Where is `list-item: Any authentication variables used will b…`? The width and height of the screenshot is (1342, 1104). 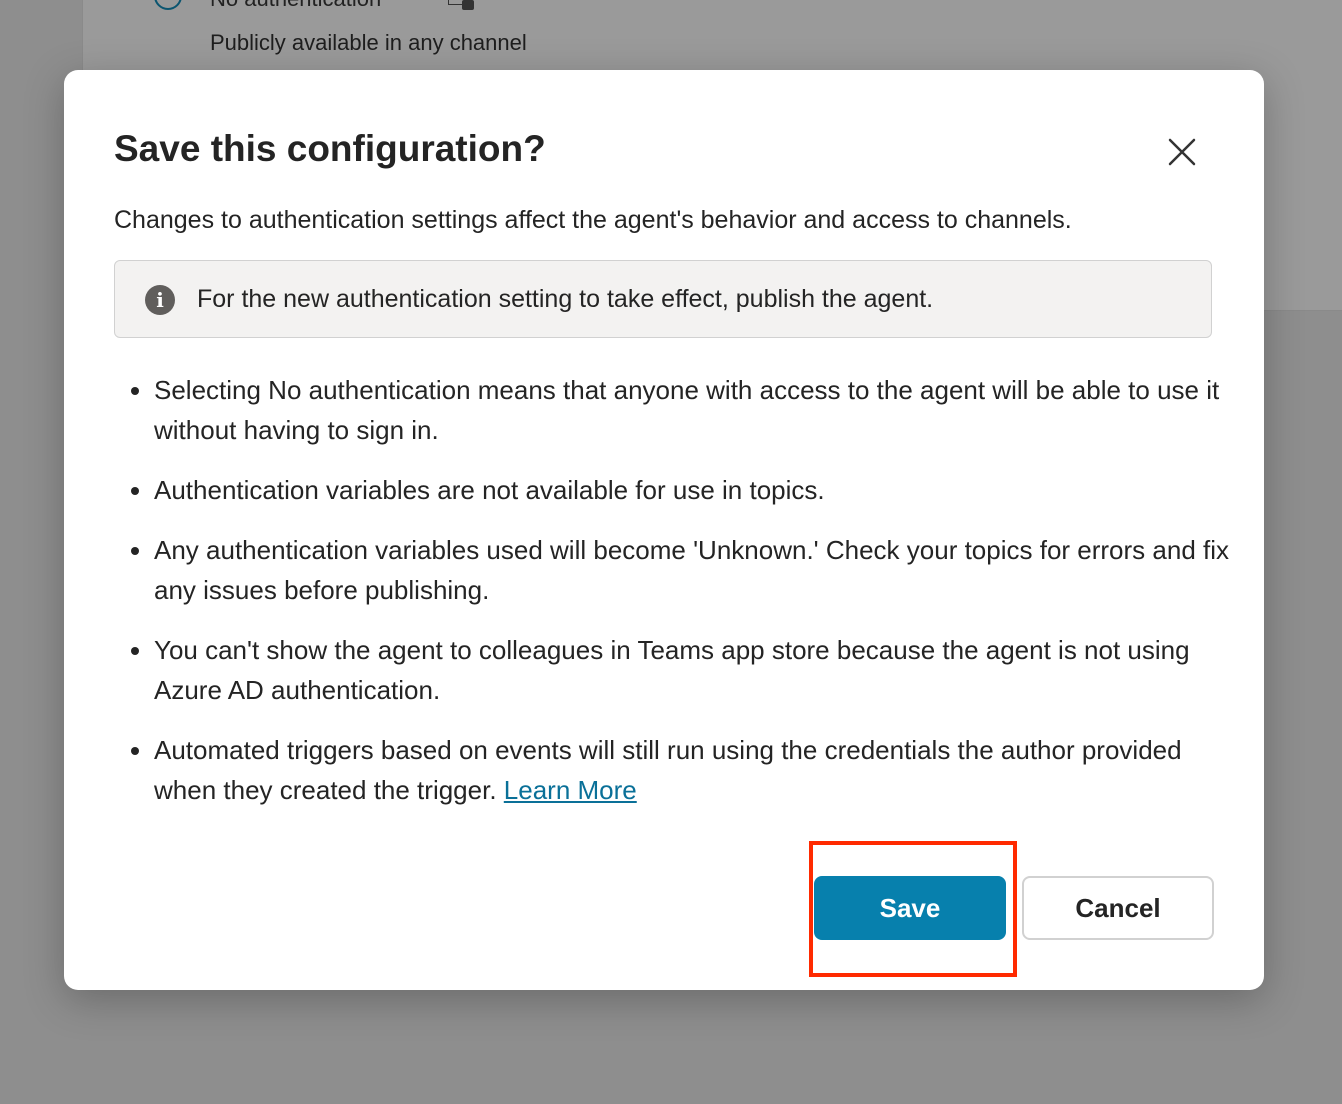 list-item: Any authentication variables used will b… is located at coordinates (699, 570).